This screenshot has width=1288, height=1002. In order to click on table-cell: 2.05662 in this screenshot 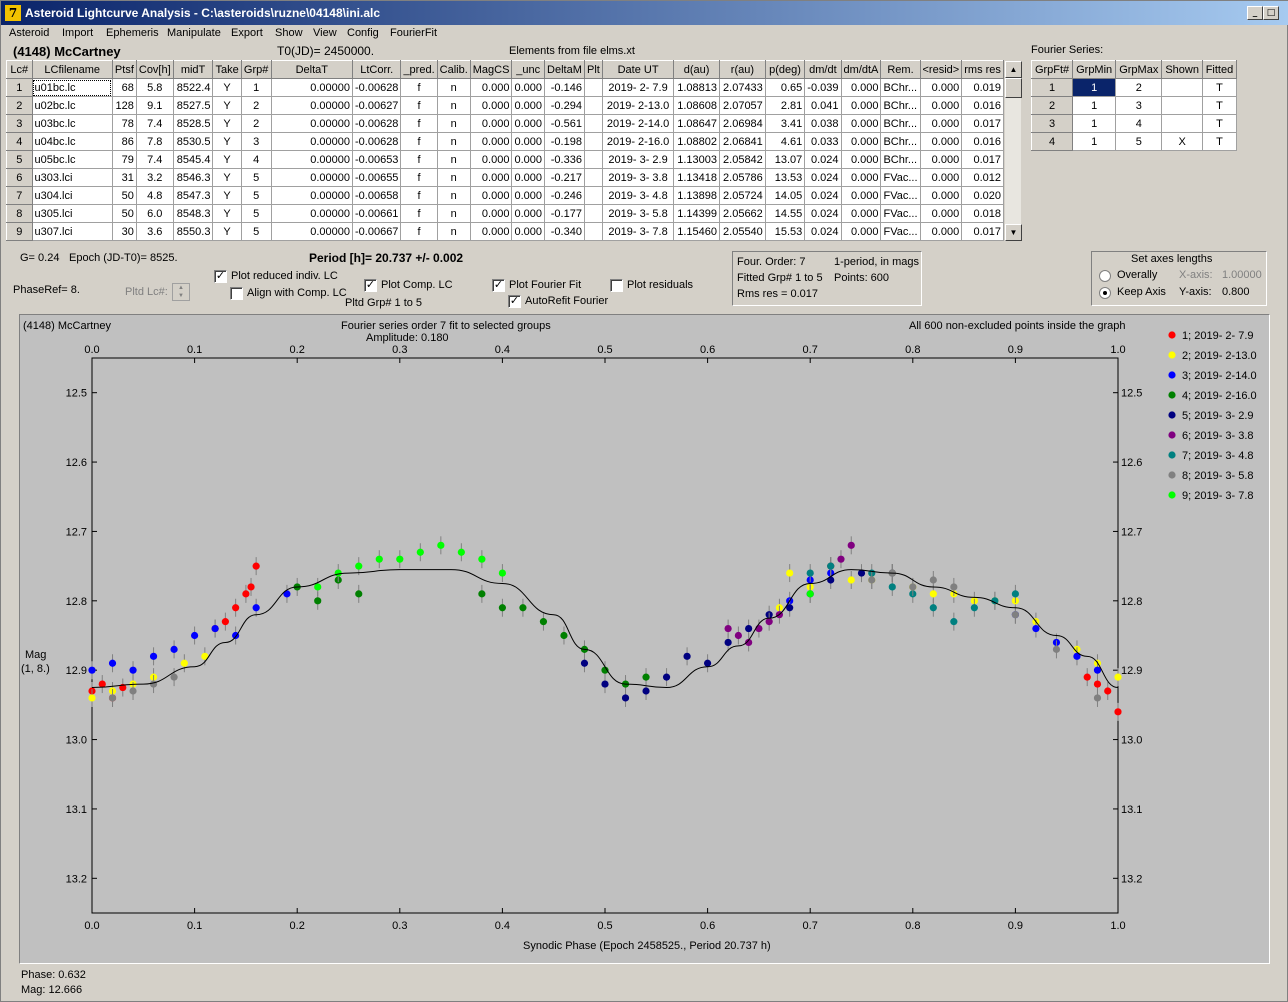, I will do `click(742, 213)`.